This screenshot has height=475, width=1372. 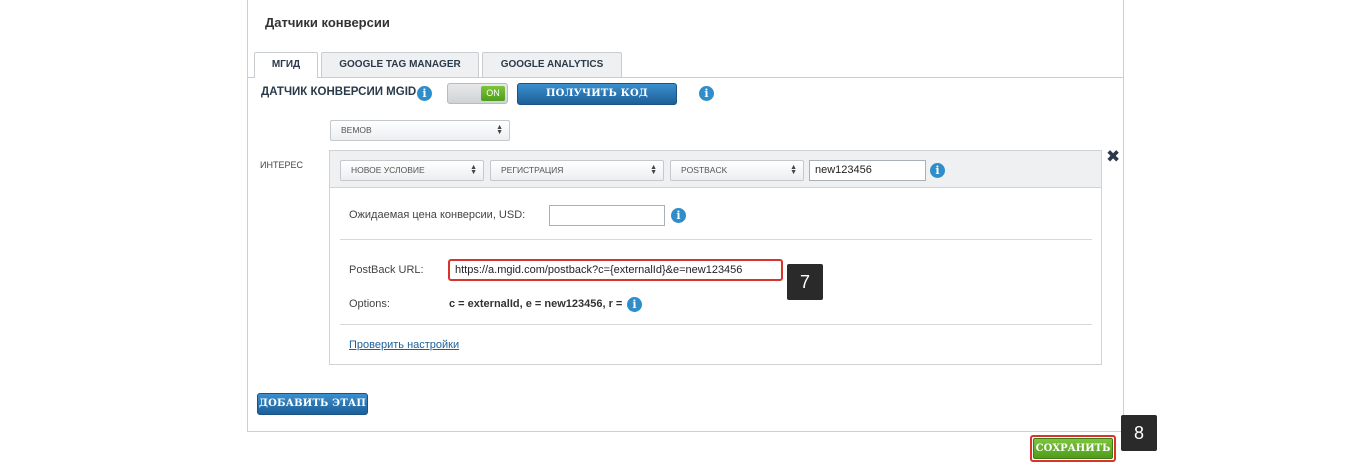 I want to click on sensor-label: ДАТЧИК КОНВЕРСИИ MGID, so click(x=339, y=92).